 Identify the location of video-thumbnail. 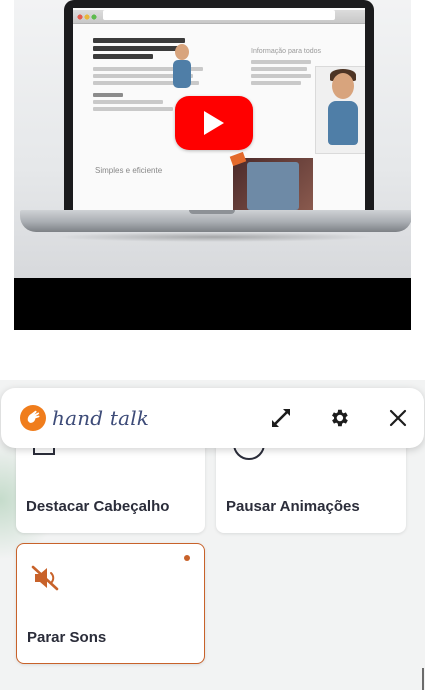
(271, 180).